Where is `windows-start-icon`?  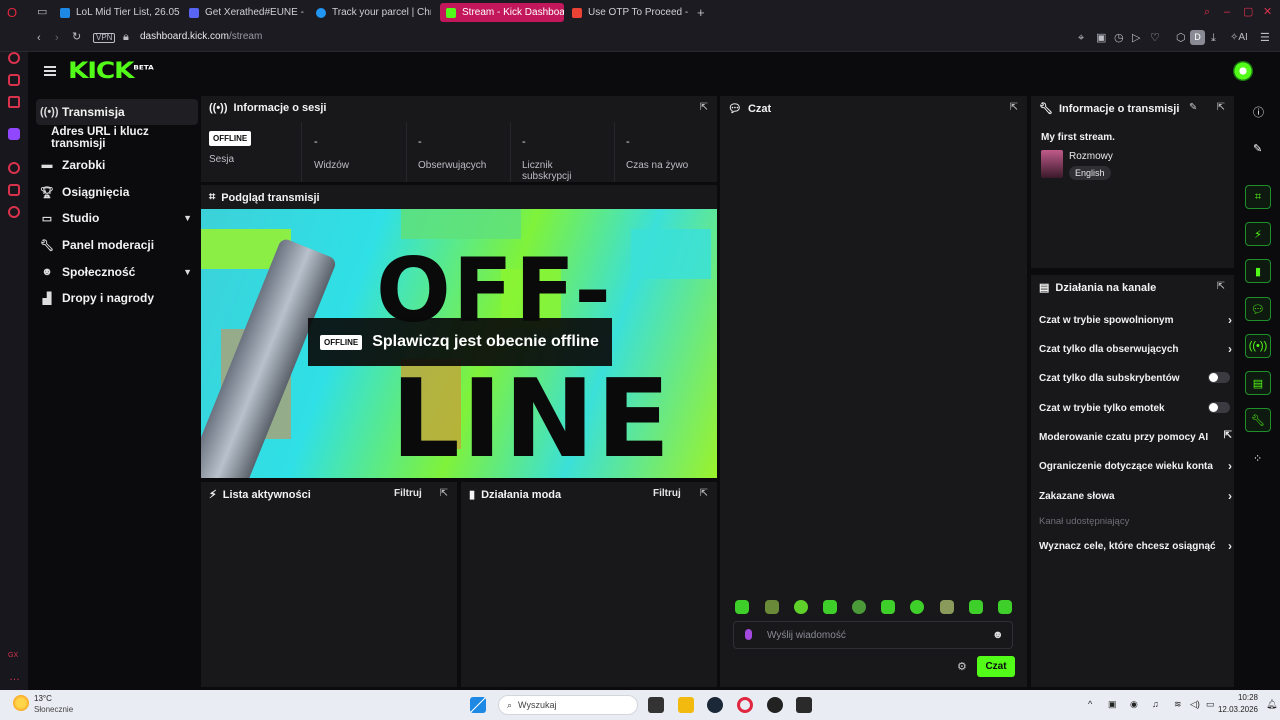
windows-start-icon is located at coordinates (478, 705).